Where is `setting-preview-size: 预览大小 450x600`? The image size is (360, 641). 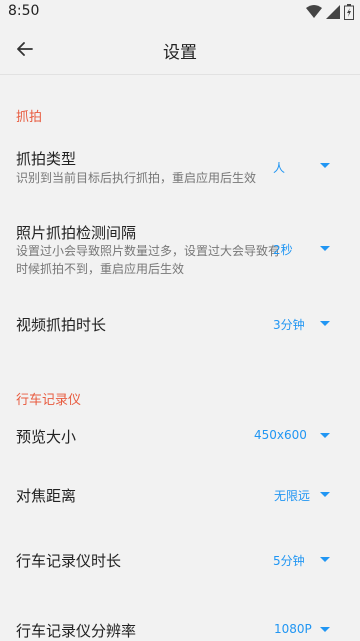 setting-preview-size: 预览大小 450x600 is located at coordinates (180, 436).